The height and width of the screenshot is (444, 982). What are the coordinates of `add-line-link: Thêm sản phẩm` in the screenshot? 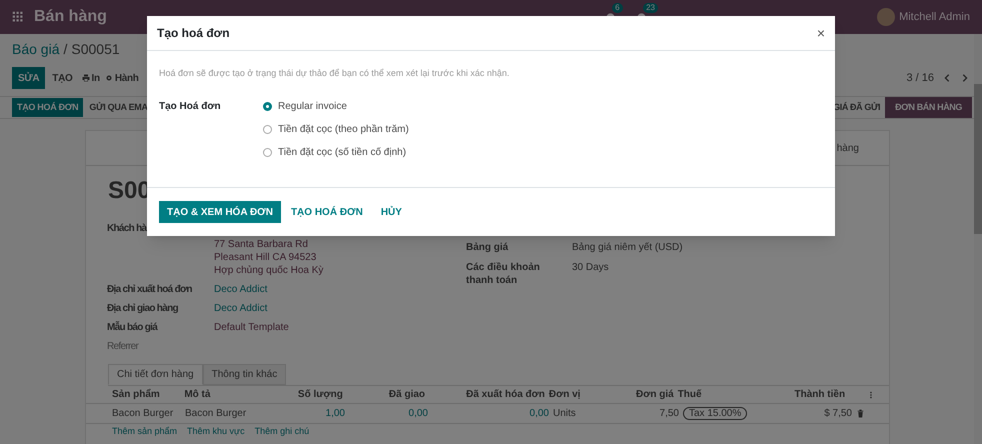 It's located at (145, 431).